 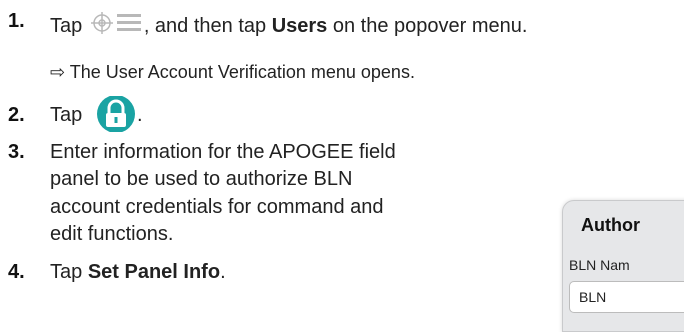 I want to click on users-menu-item-label: Users, so click(x=299, y=26).